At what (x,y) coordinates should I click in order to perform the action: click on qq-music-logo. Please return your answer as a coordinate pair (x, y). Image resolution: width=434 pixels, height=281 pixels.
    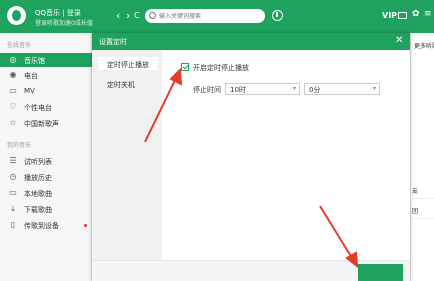
    Looking at the image, I should click on (16, 15).